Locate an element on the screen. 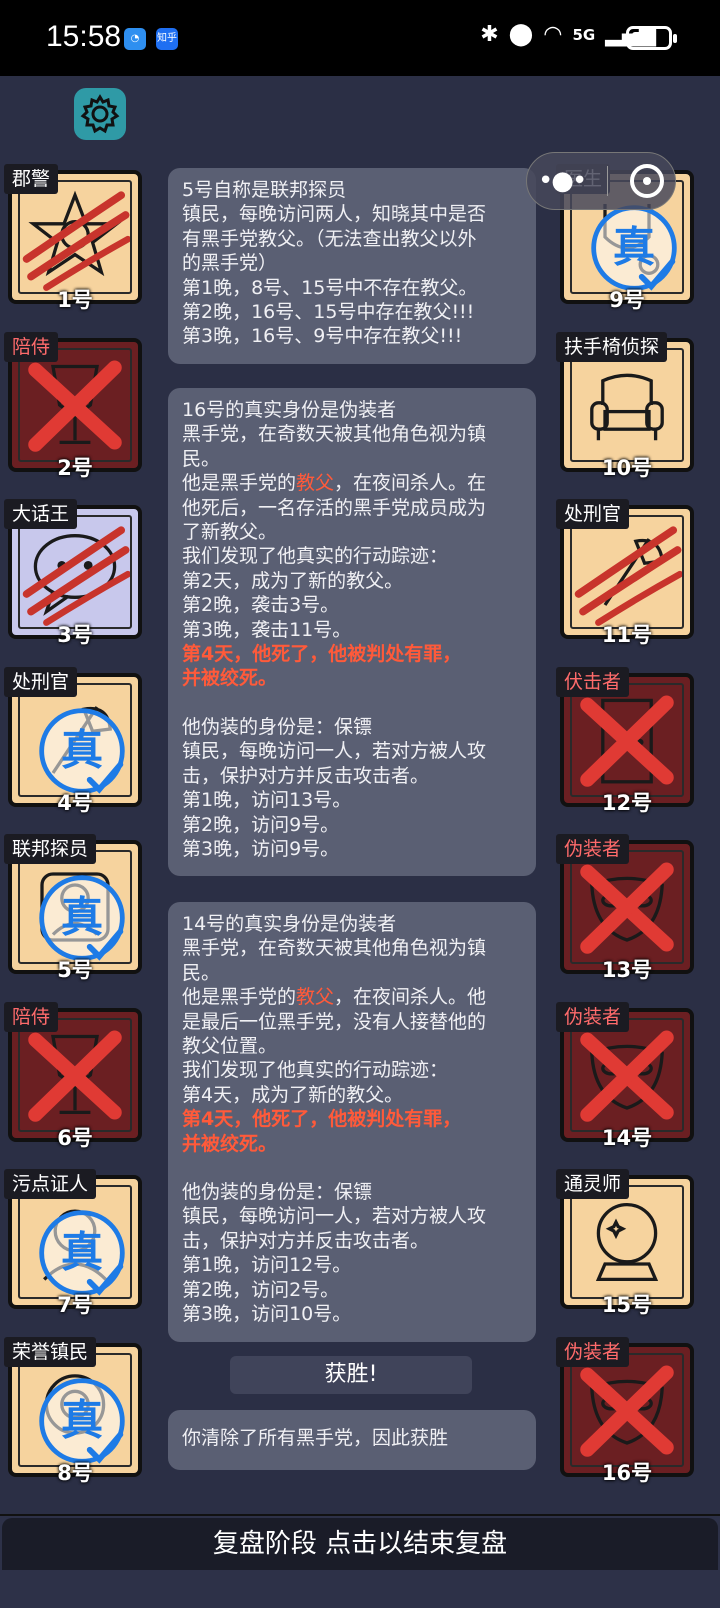  end-review-button: 复盘阶段 点击以结束复盘 is located at coordinates (360, 1544).